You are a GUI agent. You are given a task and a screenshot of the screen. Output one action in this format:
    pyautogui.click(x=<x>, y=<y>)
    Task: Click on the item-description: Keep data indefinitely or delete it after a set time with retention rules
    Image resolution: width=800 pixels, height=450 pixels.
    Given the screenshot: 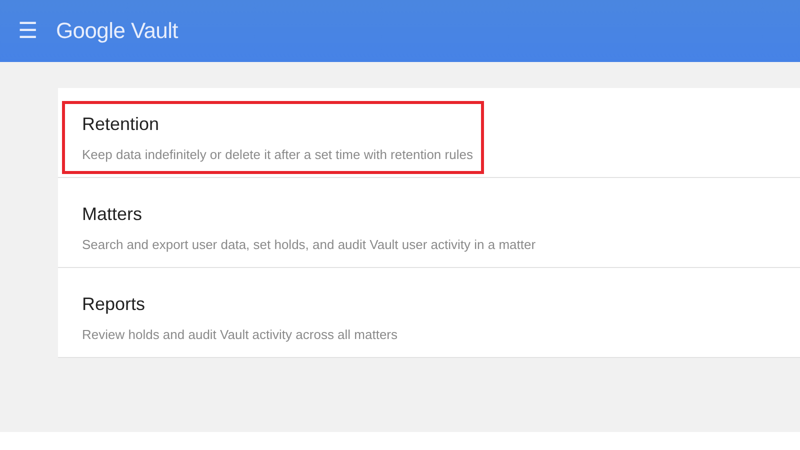 What is the action you would take?
    pyautogui.click(x=277, y=154)
    